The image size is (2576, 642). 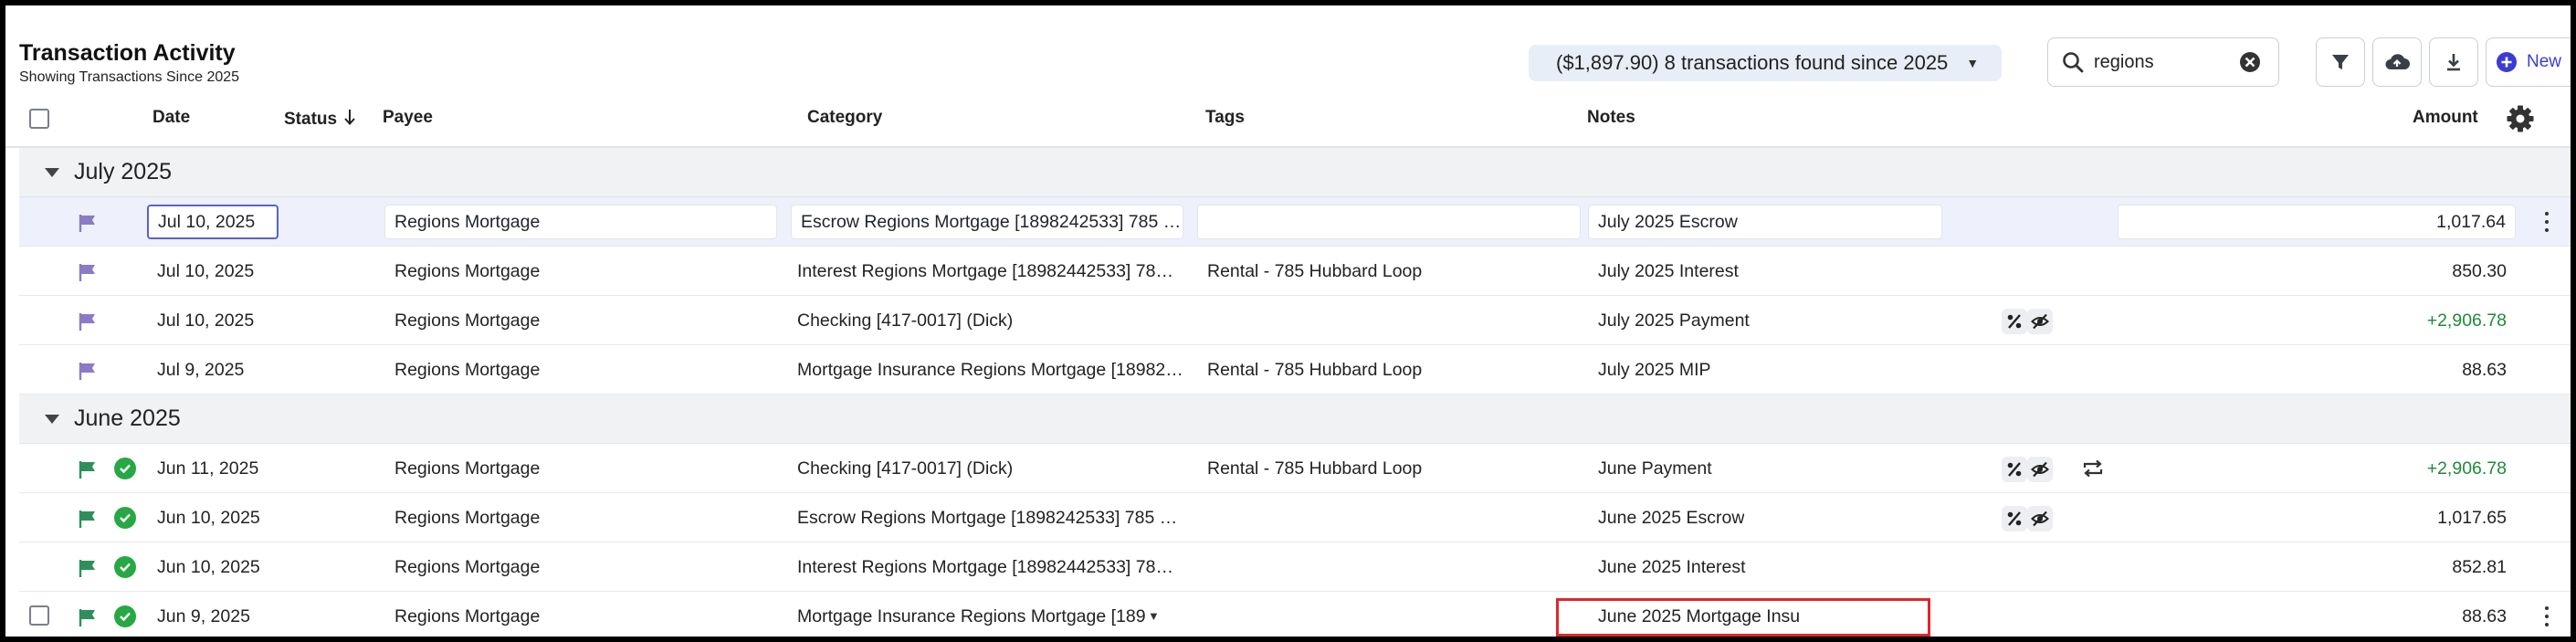 I want to click on notes-cell: July 2025 Interest, so click(x=1668, y=271).